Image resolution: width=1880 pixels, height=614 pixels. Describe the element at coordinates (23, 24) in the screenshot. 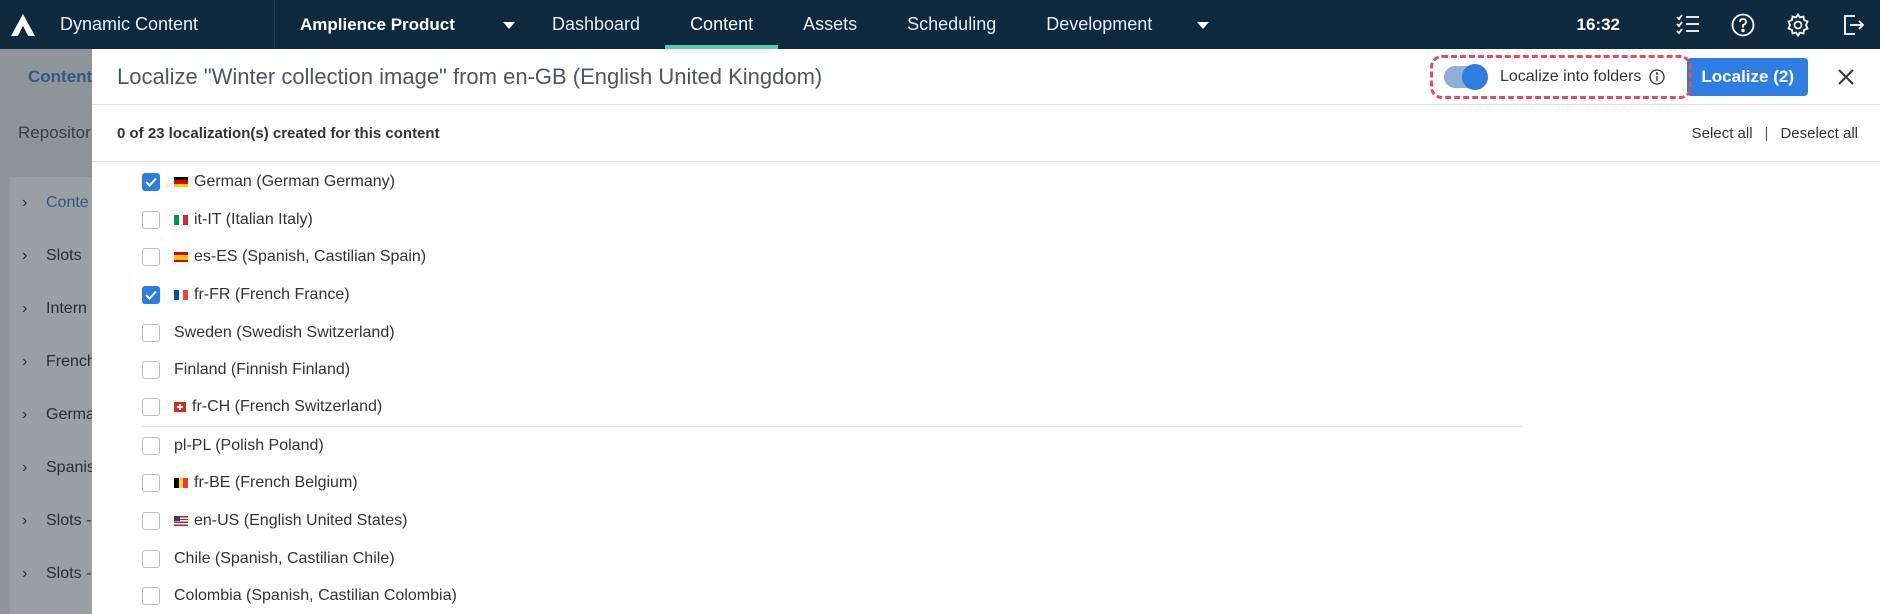

I see `amplience-logo-icon` at that location.